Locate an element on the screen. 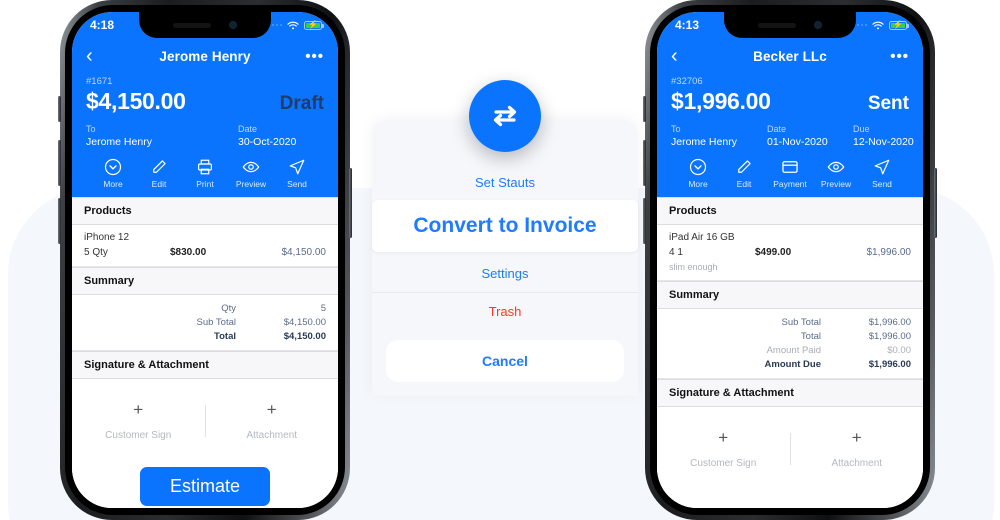 The width and height of the screenshot is (1000, 520). amount-row: $4,150.00 Draft is located at coordinates (205, 101).